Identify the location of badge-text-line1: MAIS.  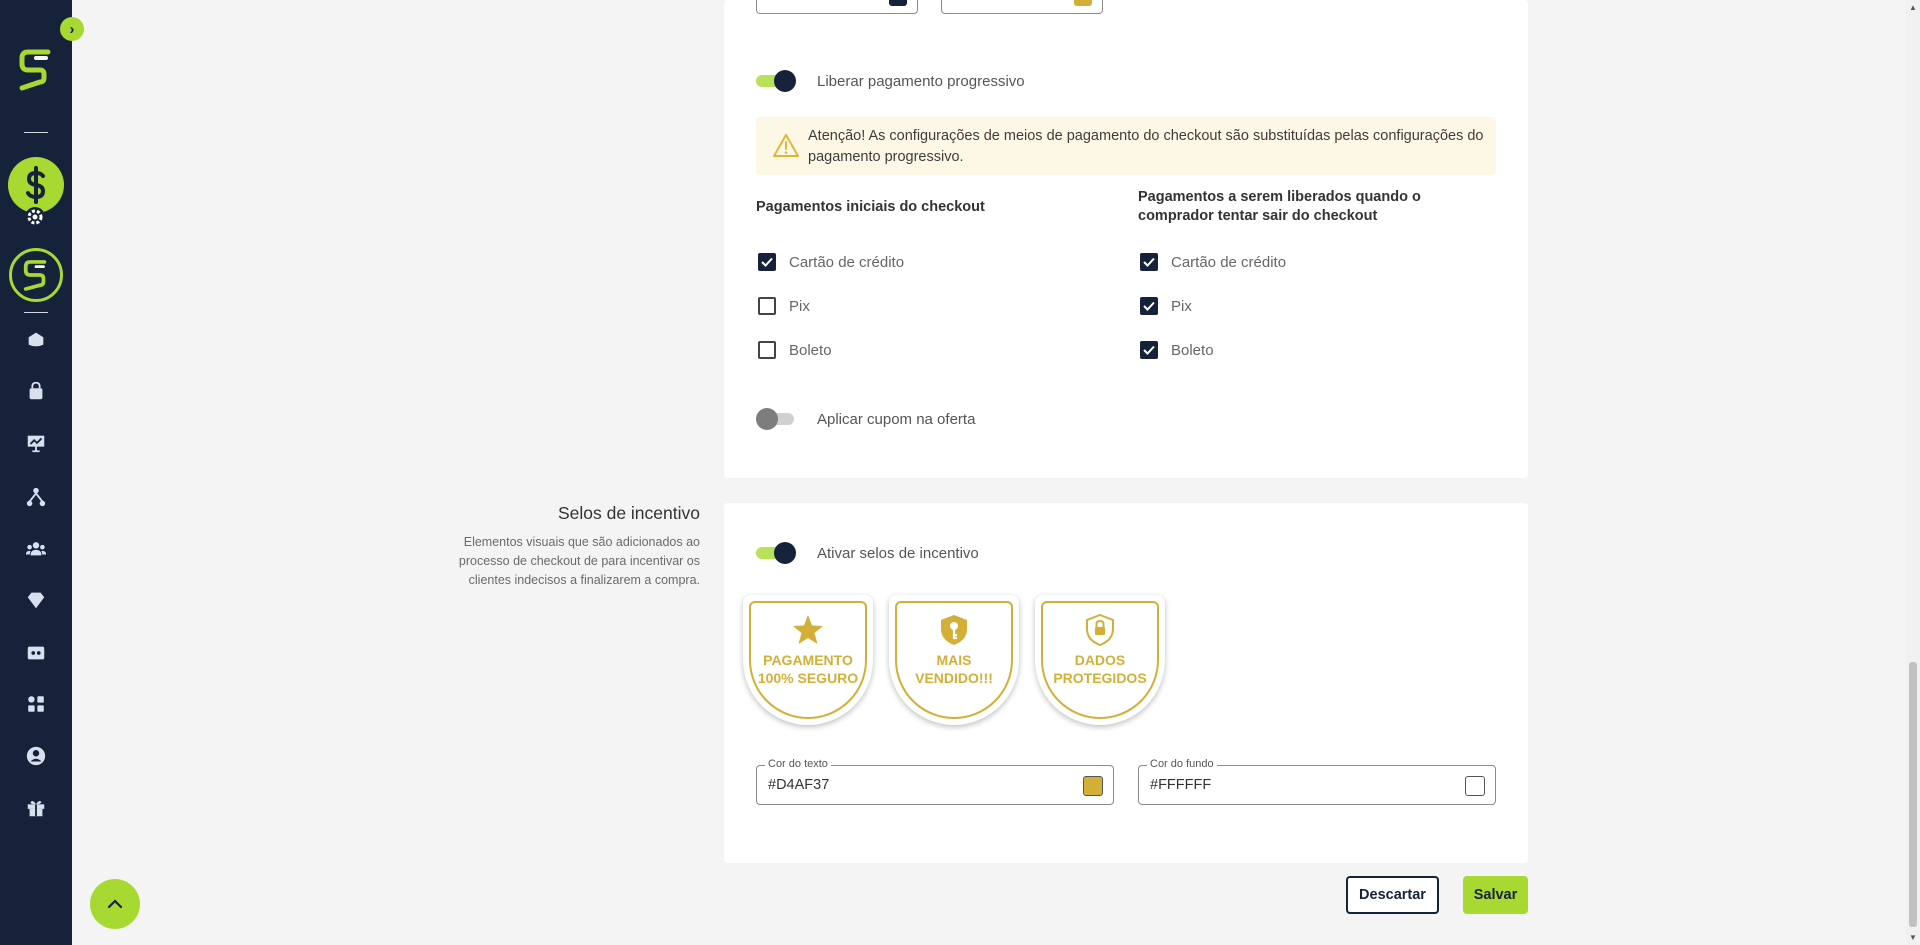
(954, 660).